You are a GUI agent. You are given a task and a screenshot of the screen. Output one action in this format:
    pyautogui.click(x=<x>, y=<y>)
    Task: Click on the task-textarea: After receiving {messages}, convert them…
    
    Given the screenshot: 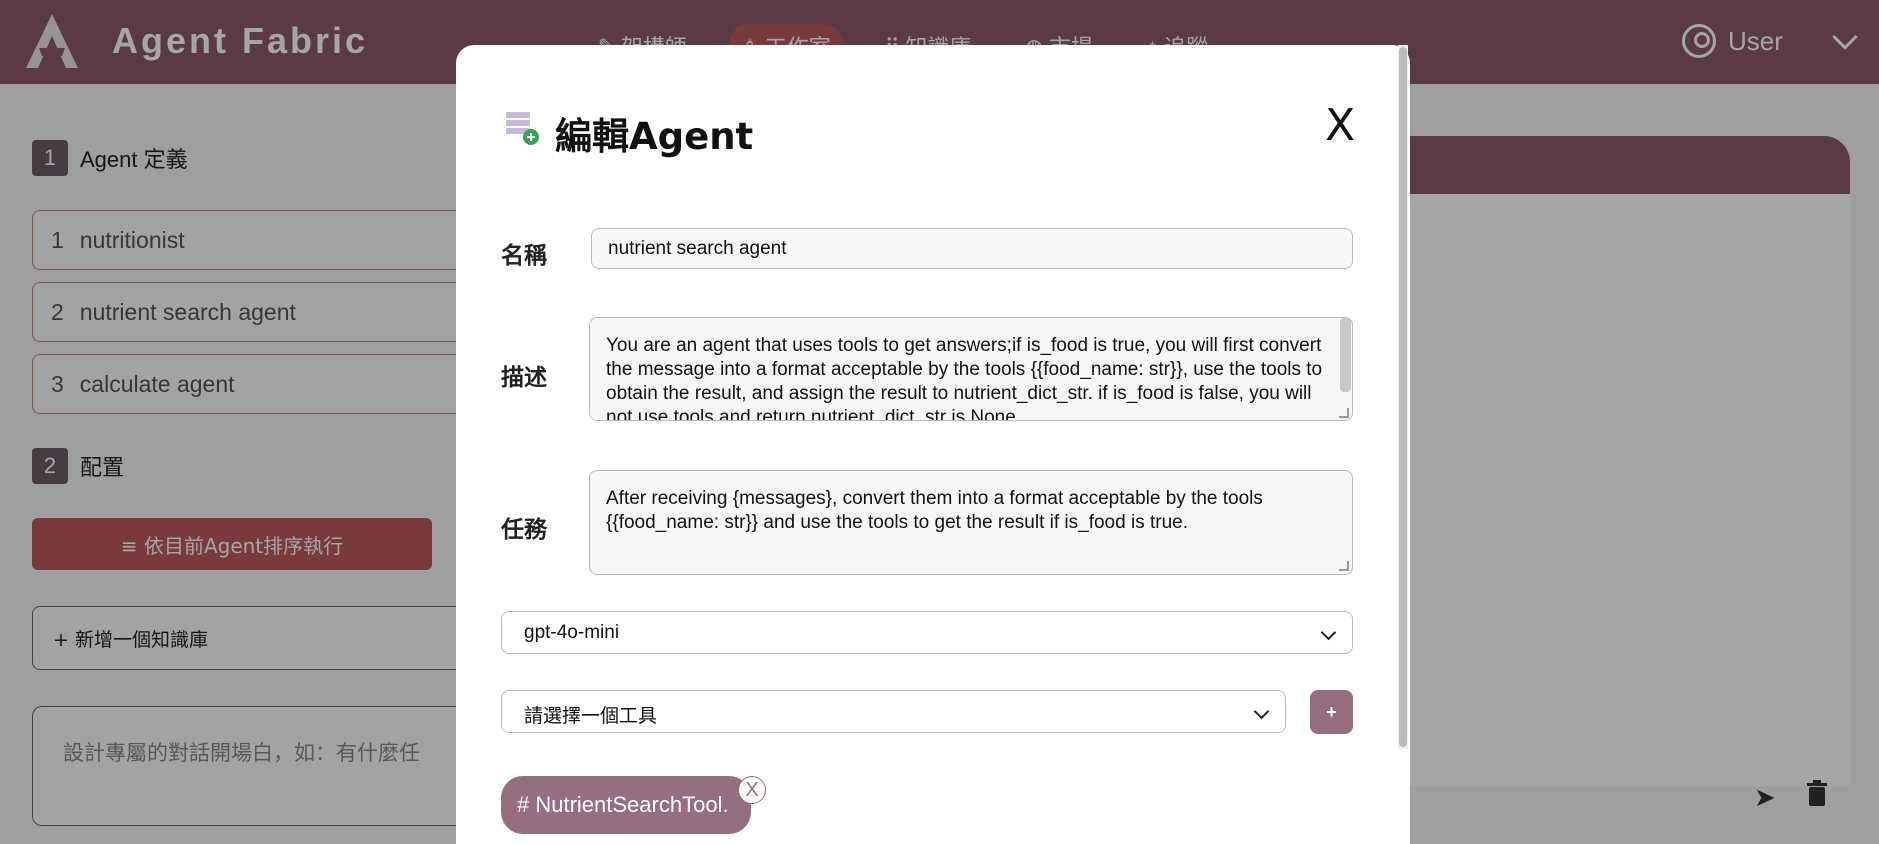 What is the action you would take?
    pyautogui.click(x=971, y=522)
    